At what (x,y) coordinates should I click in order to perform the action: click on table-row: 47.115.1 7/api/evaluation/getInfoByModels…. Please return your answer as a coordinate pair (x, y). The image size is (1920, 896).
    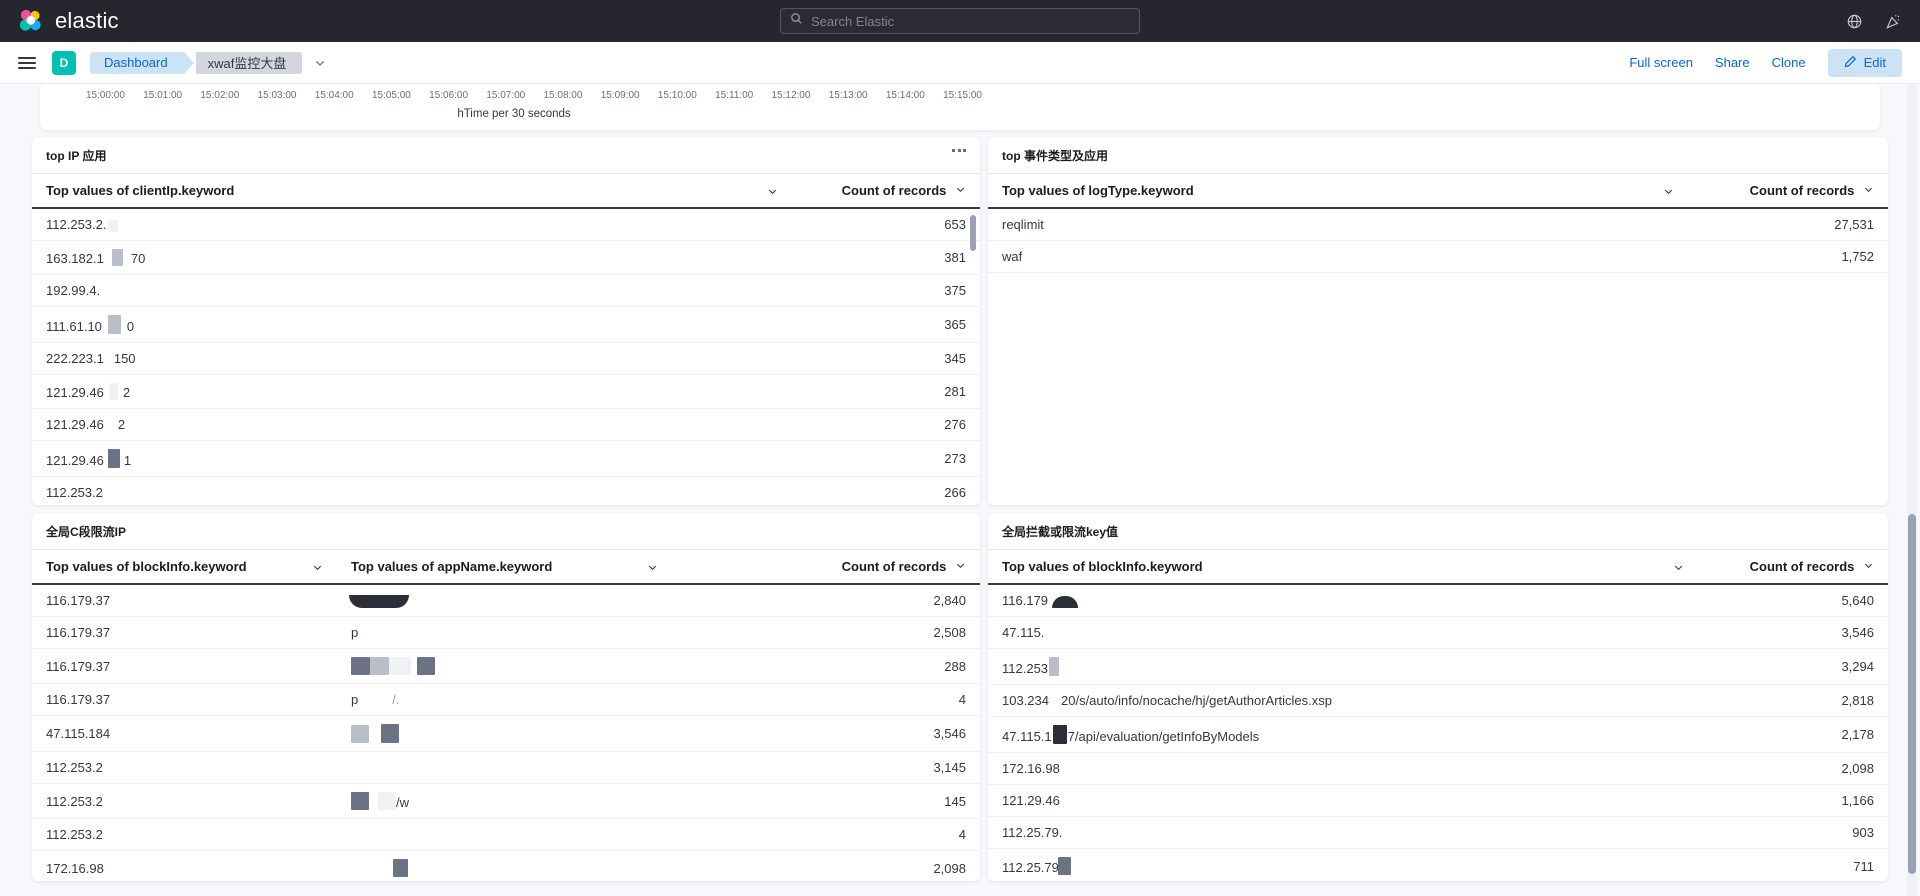
    Looking at the image, I should click on (1438, 734).